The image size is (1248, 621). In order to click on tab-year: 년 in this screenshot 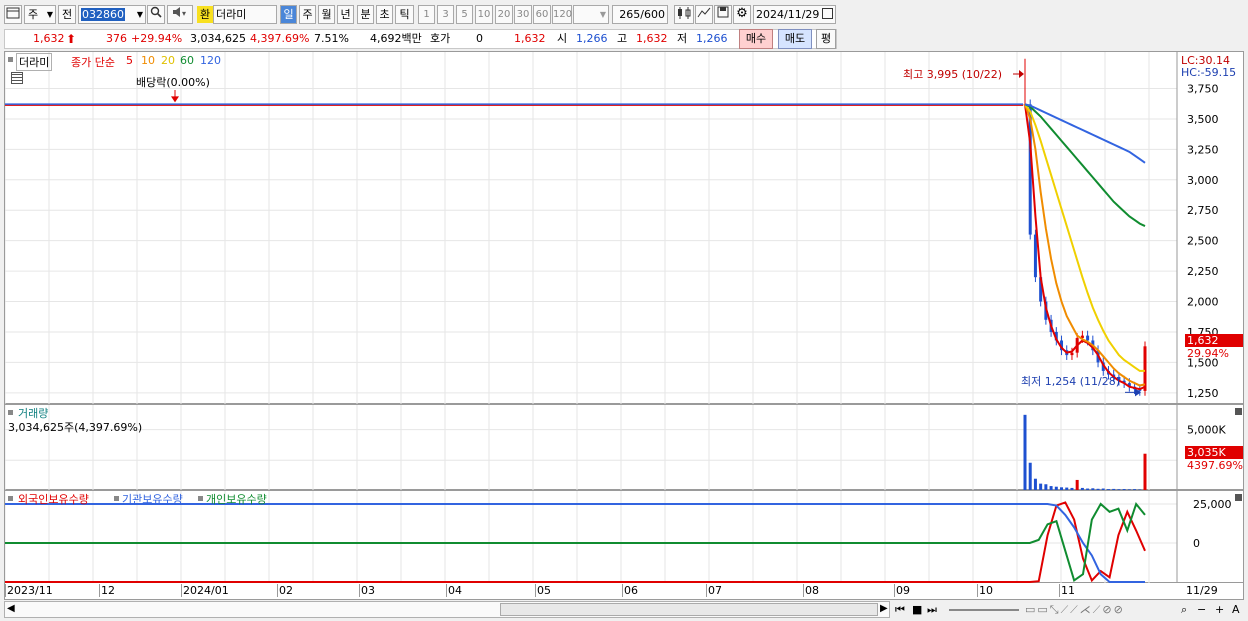, I will do `click(345, 14)`.